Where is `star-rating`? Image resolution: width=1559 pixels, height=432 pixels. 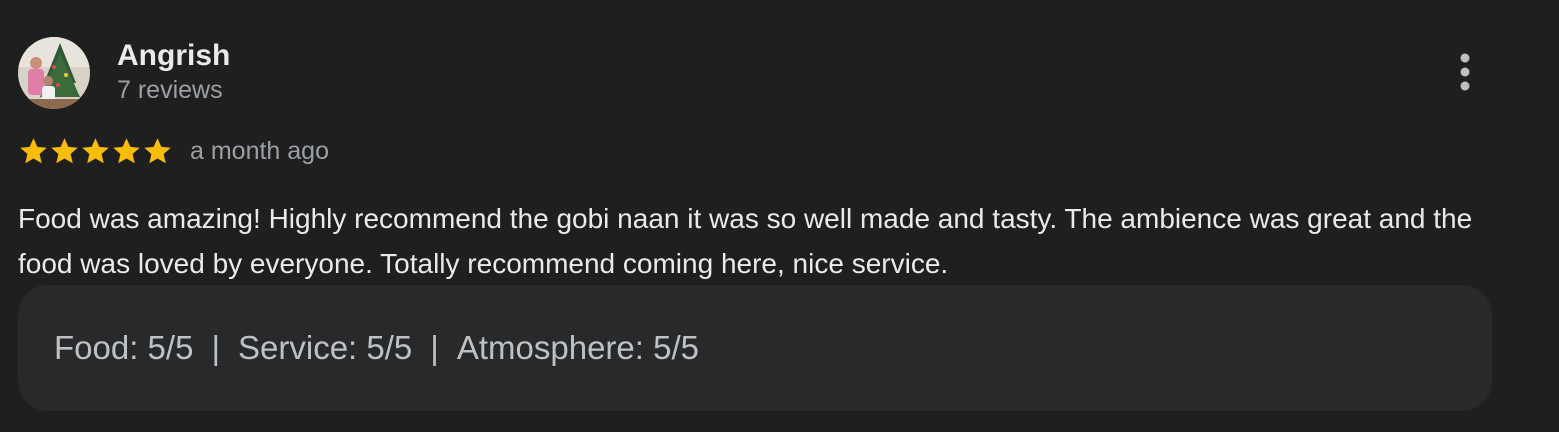
star-rating is located at coordinates (95, 151).